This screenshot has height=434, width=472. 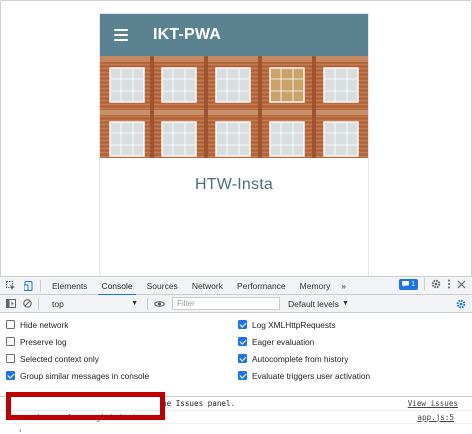 I want to click on evaluate-triggers-option: Evaluate triggers user activation, so click(x=354, y=375).